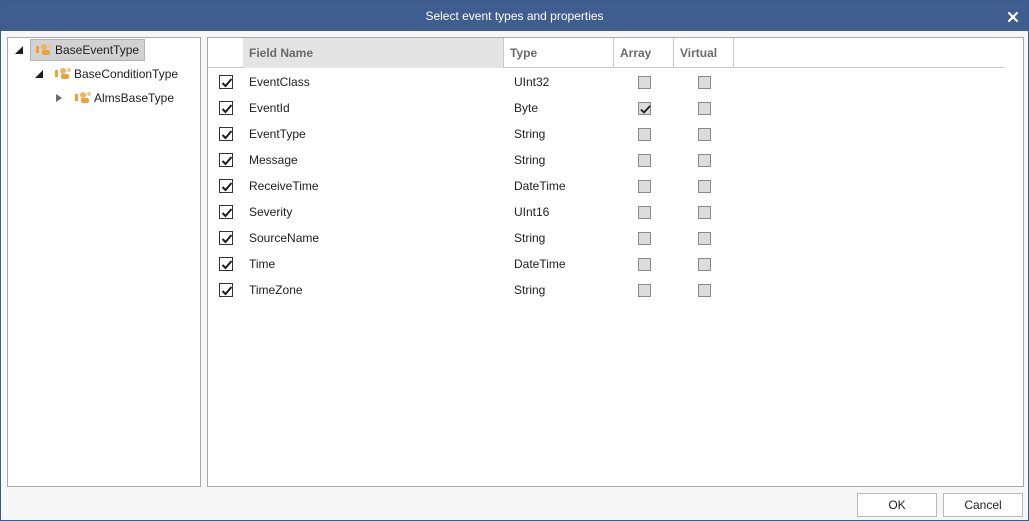  What do you see at coordinates (262, 264) in the screenshot?
I see `field-name-cell: Time` at bounding box center [262, 264].